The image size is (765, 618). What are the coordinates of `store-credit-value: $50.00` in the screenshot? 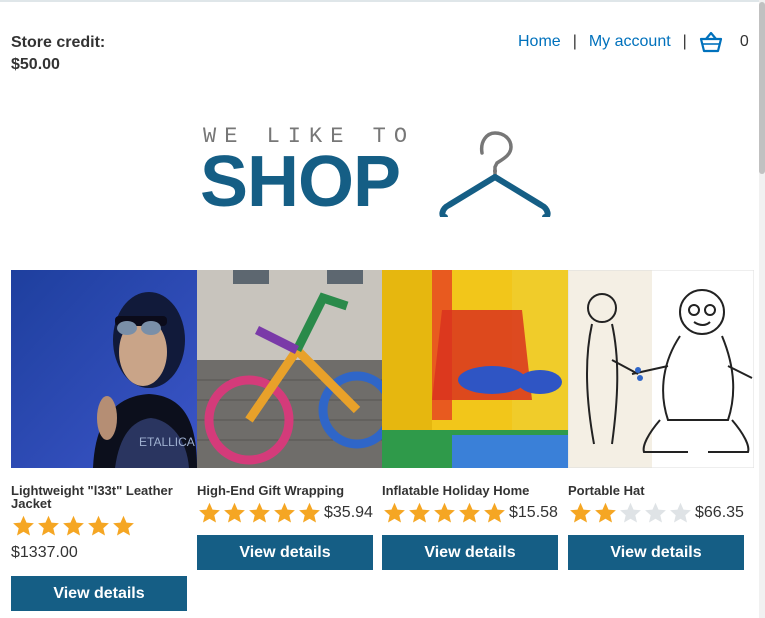 It's located at (35, 64).